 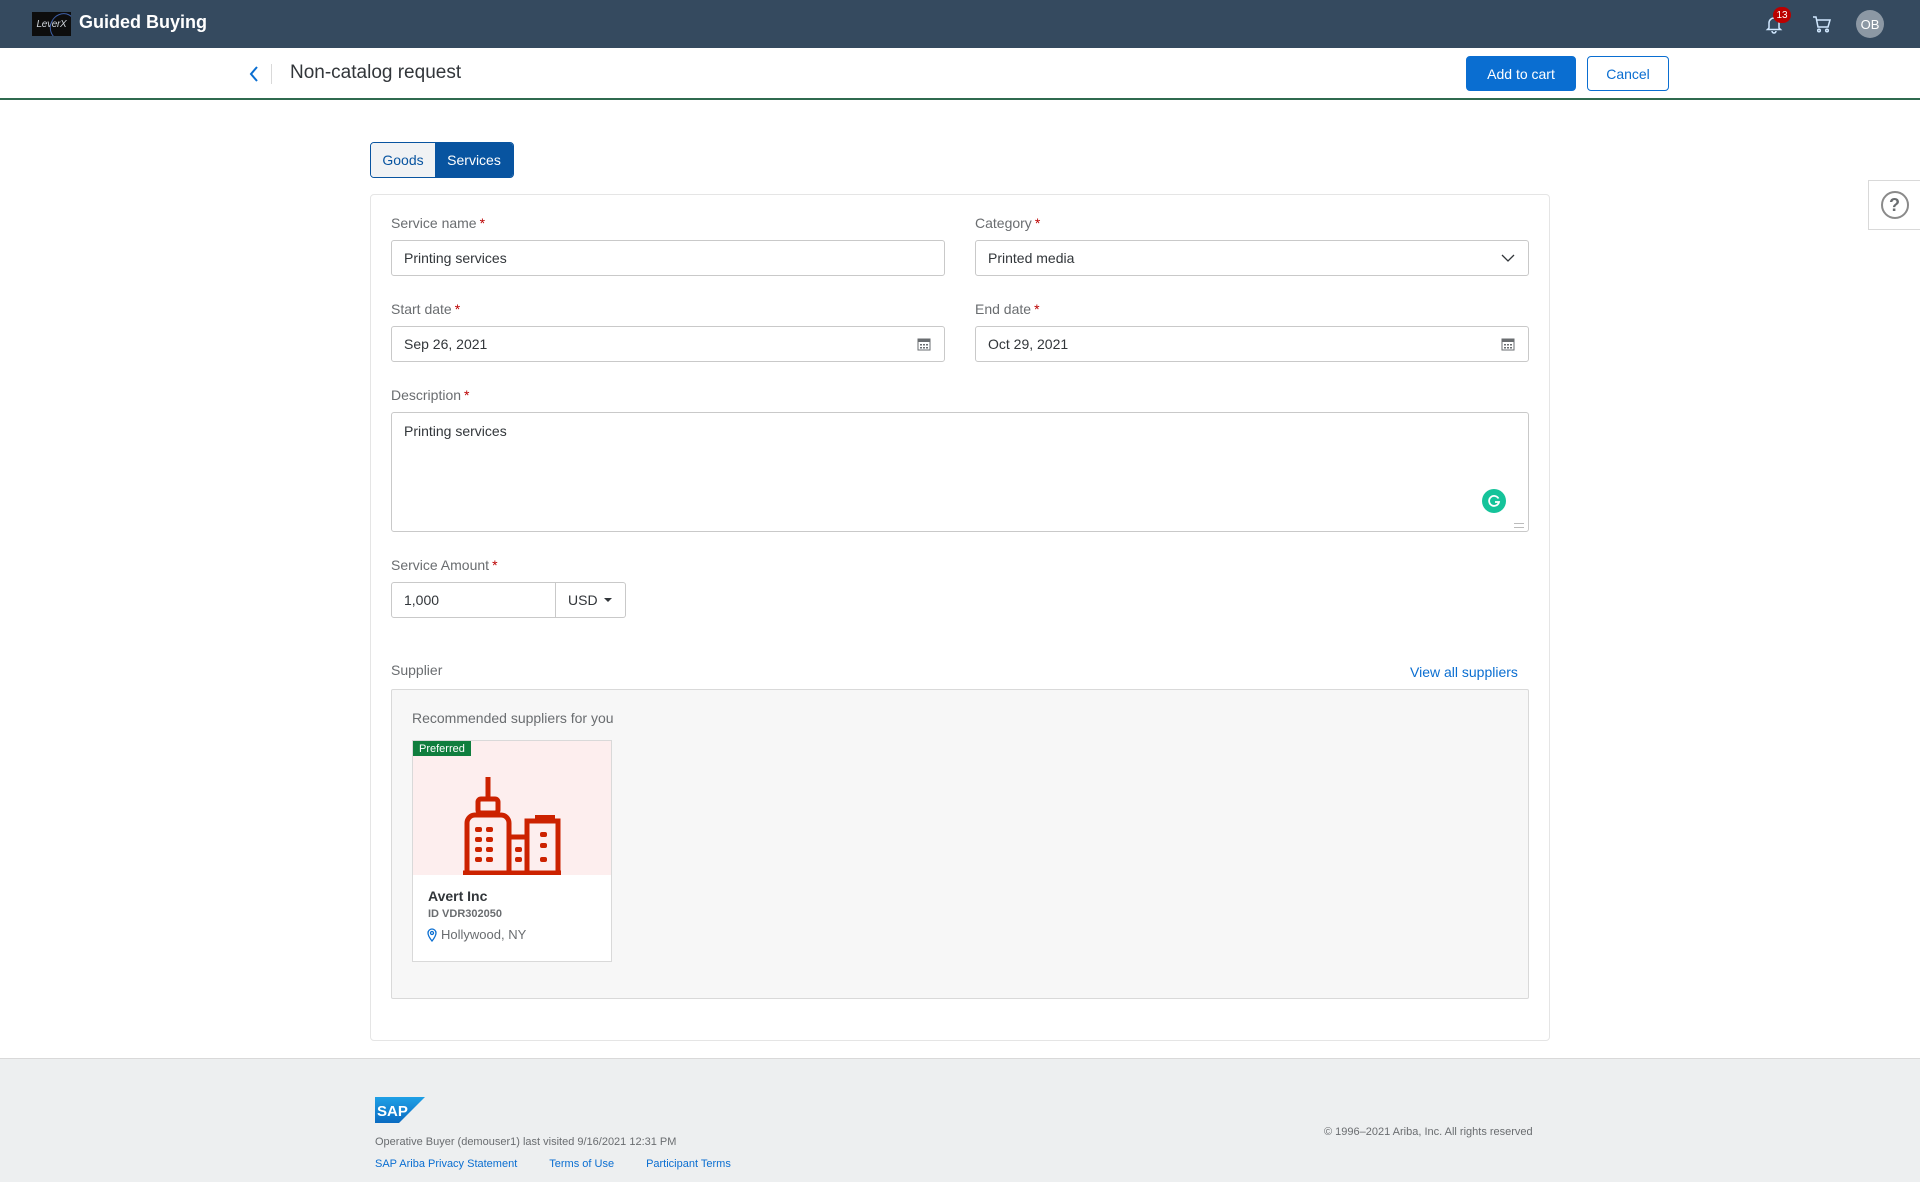 What do you see at coordinates (403, 160) in the screenshot?
I see `toggle-goods: Goods` at bounding box center [403, 160].